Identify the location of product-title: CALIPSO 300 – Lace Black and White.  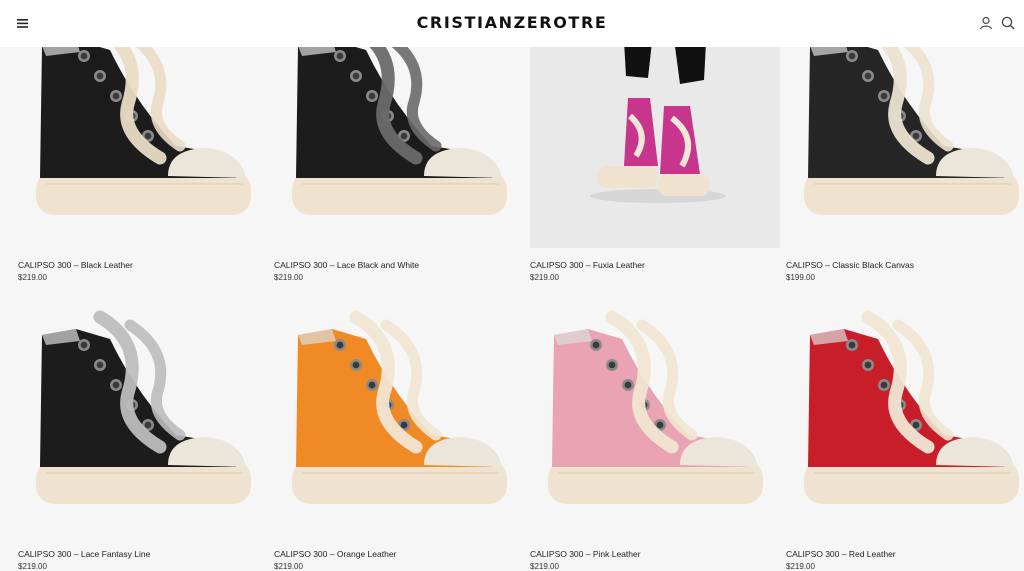
(346, 265).